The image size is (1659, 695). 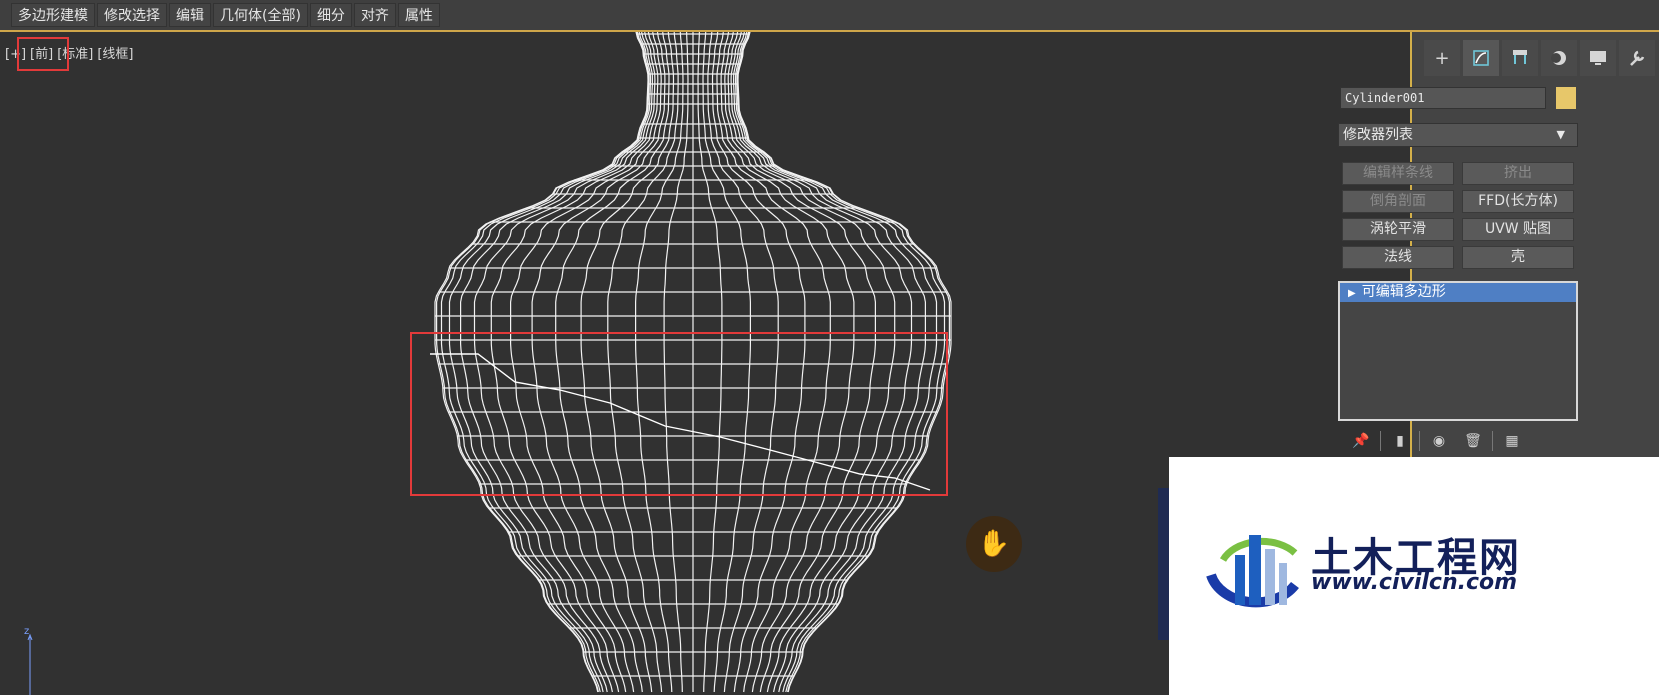 I want to click on modifier-button-shell: 壳, so click(x=1518, y=257).